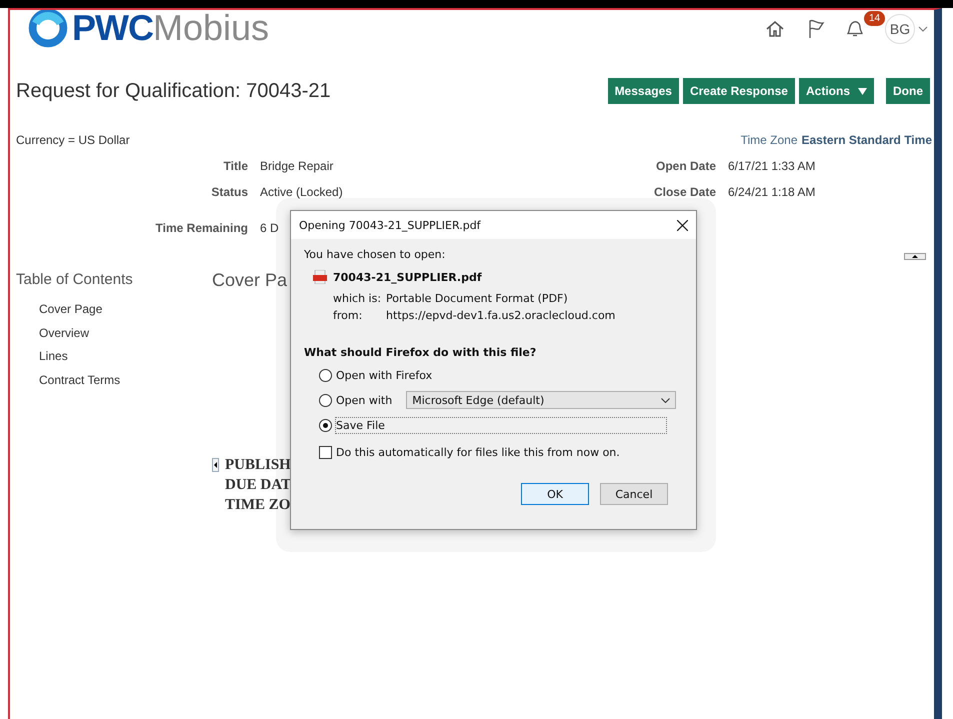 Image resolution: width=953 pixels, height=719 pixels. What do you see at coordinates (685, 166) in the screenshot?
I see `field-label: Open Date` at bounding box center [685, 166].